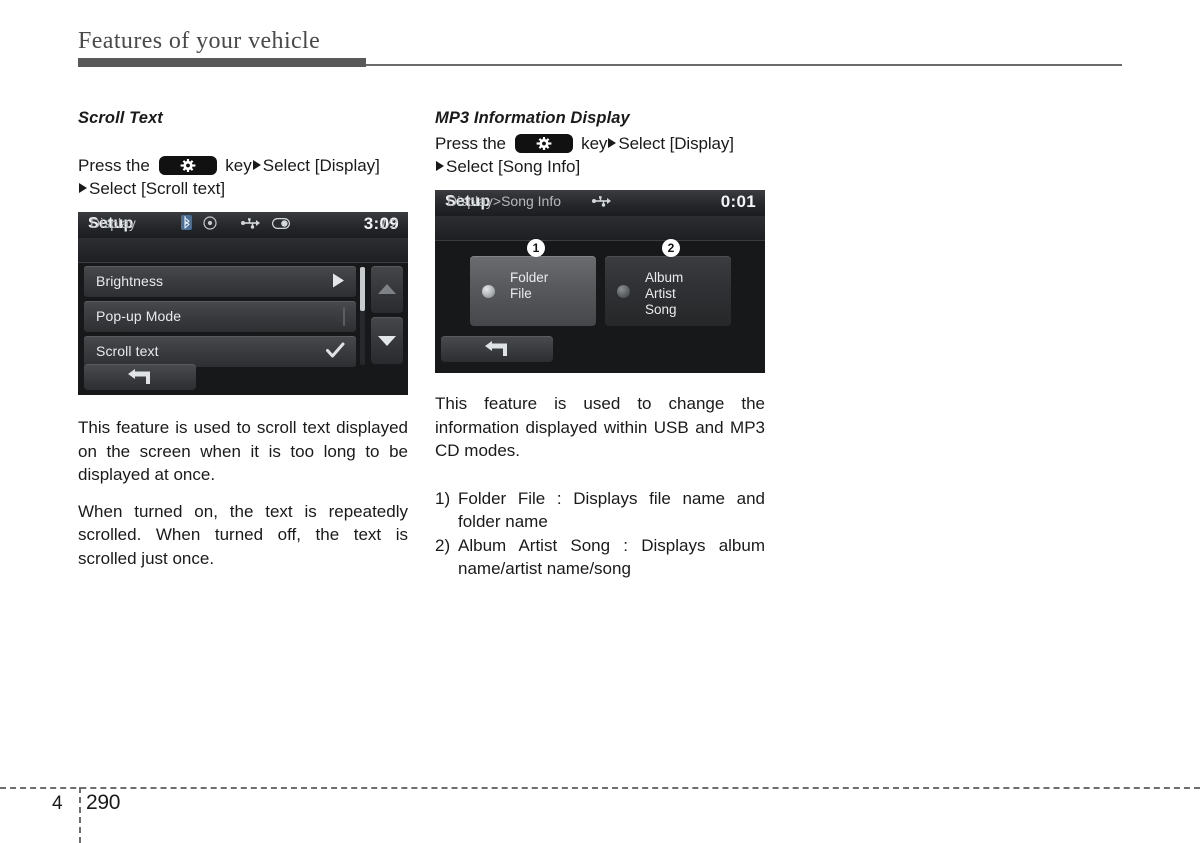 The height and width of the screenshot is (843, 1200). I want to click on disc-icon, so click(210, 225).